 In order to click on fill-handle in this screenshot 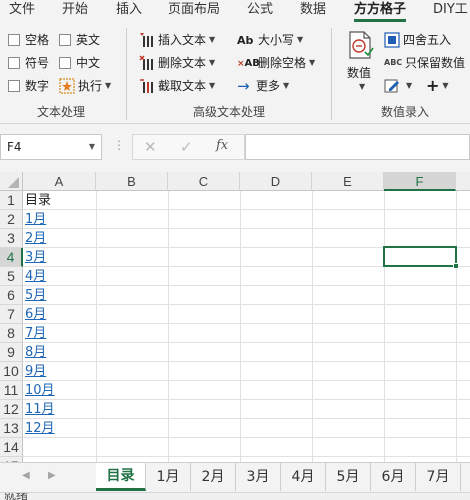, I will do `click(456, 266)`.